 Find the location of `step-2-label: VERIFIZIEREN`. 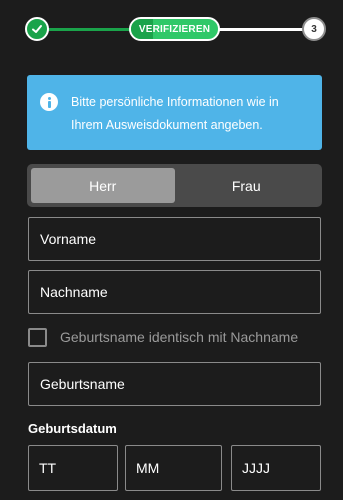

step-2-label: VERIFIZIEREN is located at coordinates (174, 29).